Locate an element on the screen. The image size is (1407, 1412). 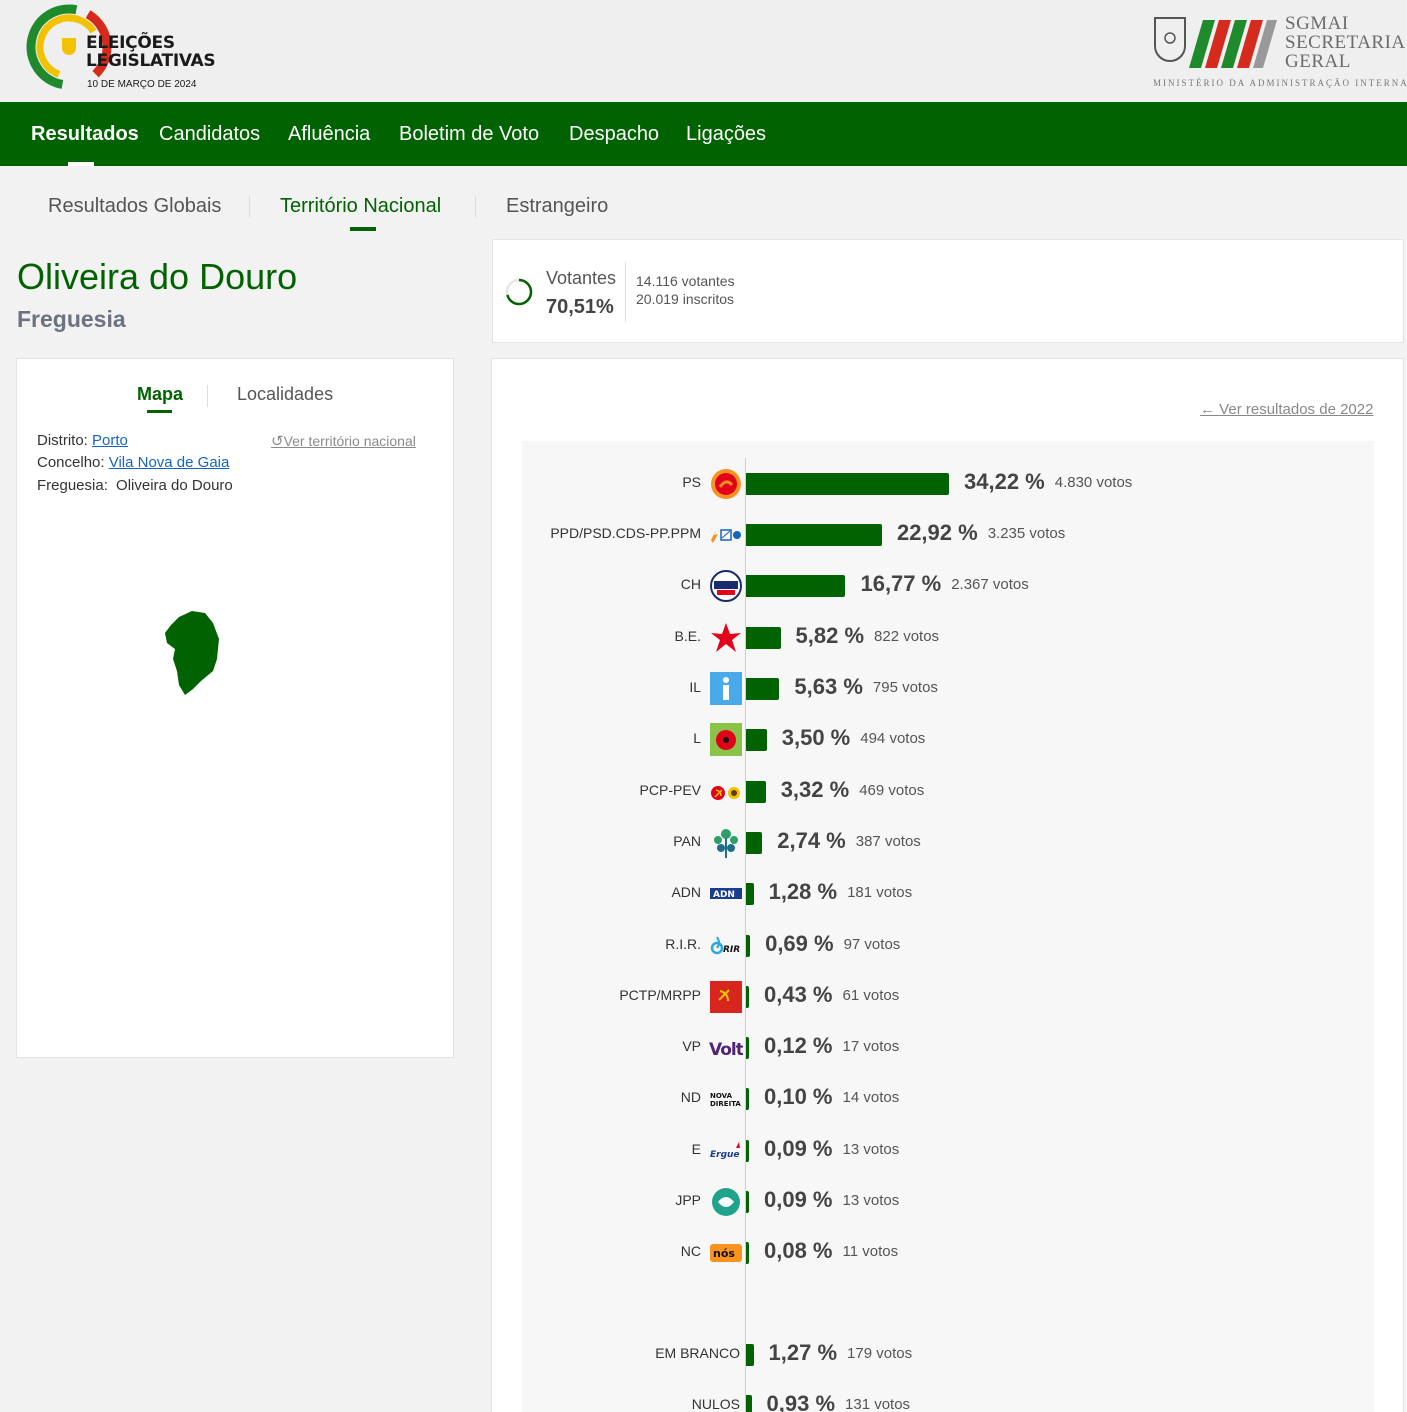
svg-text: ADN is located at coordinates (724, 895).